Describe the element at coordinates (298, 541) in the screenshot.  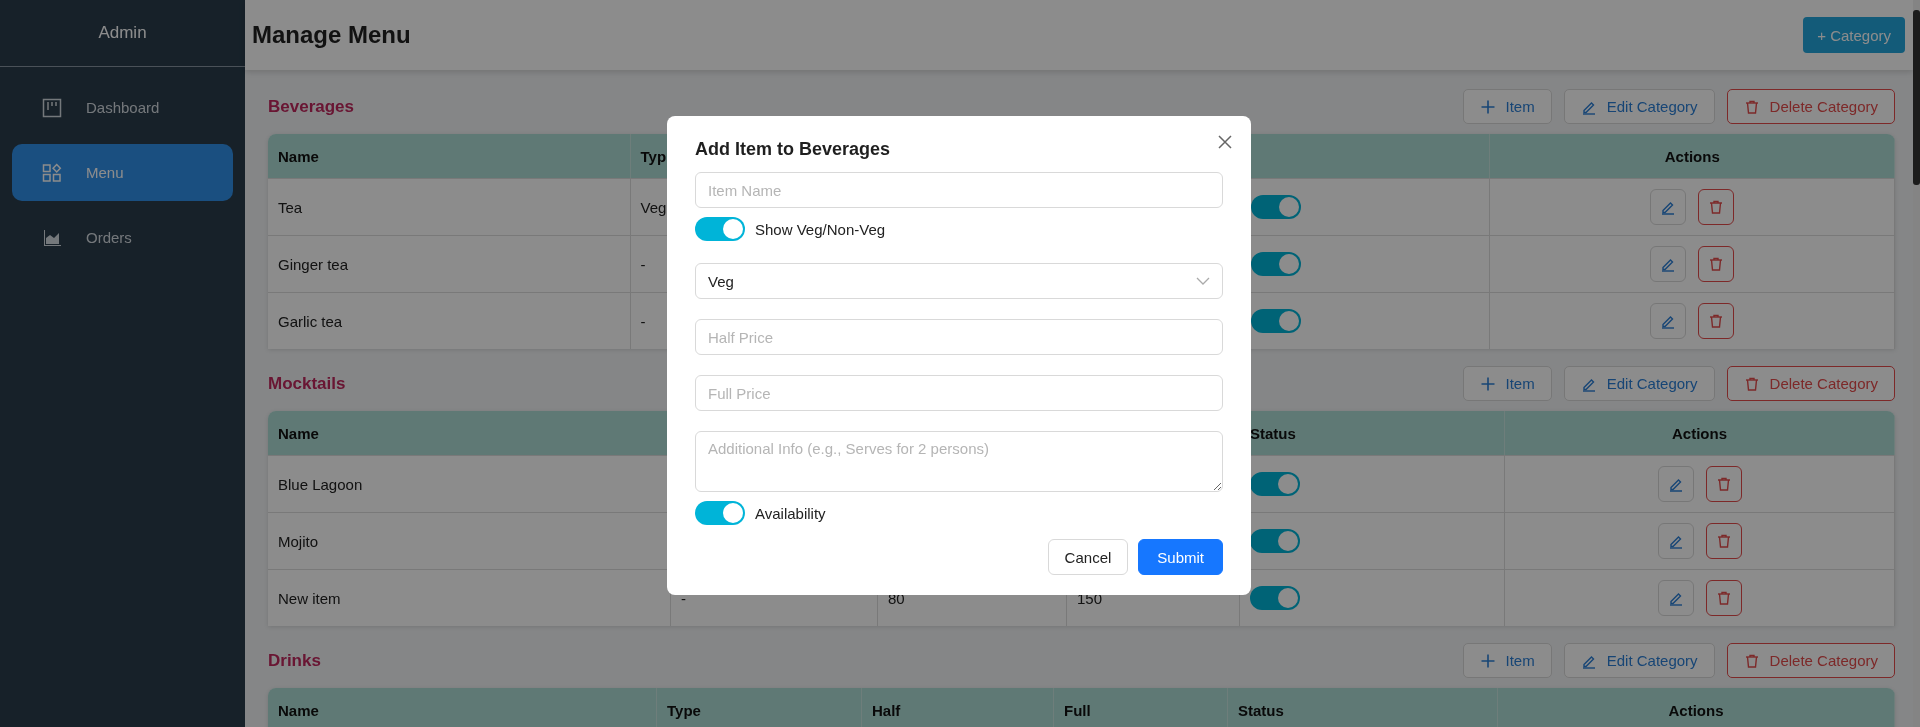
I see `table-cell: Mojito` at that location.